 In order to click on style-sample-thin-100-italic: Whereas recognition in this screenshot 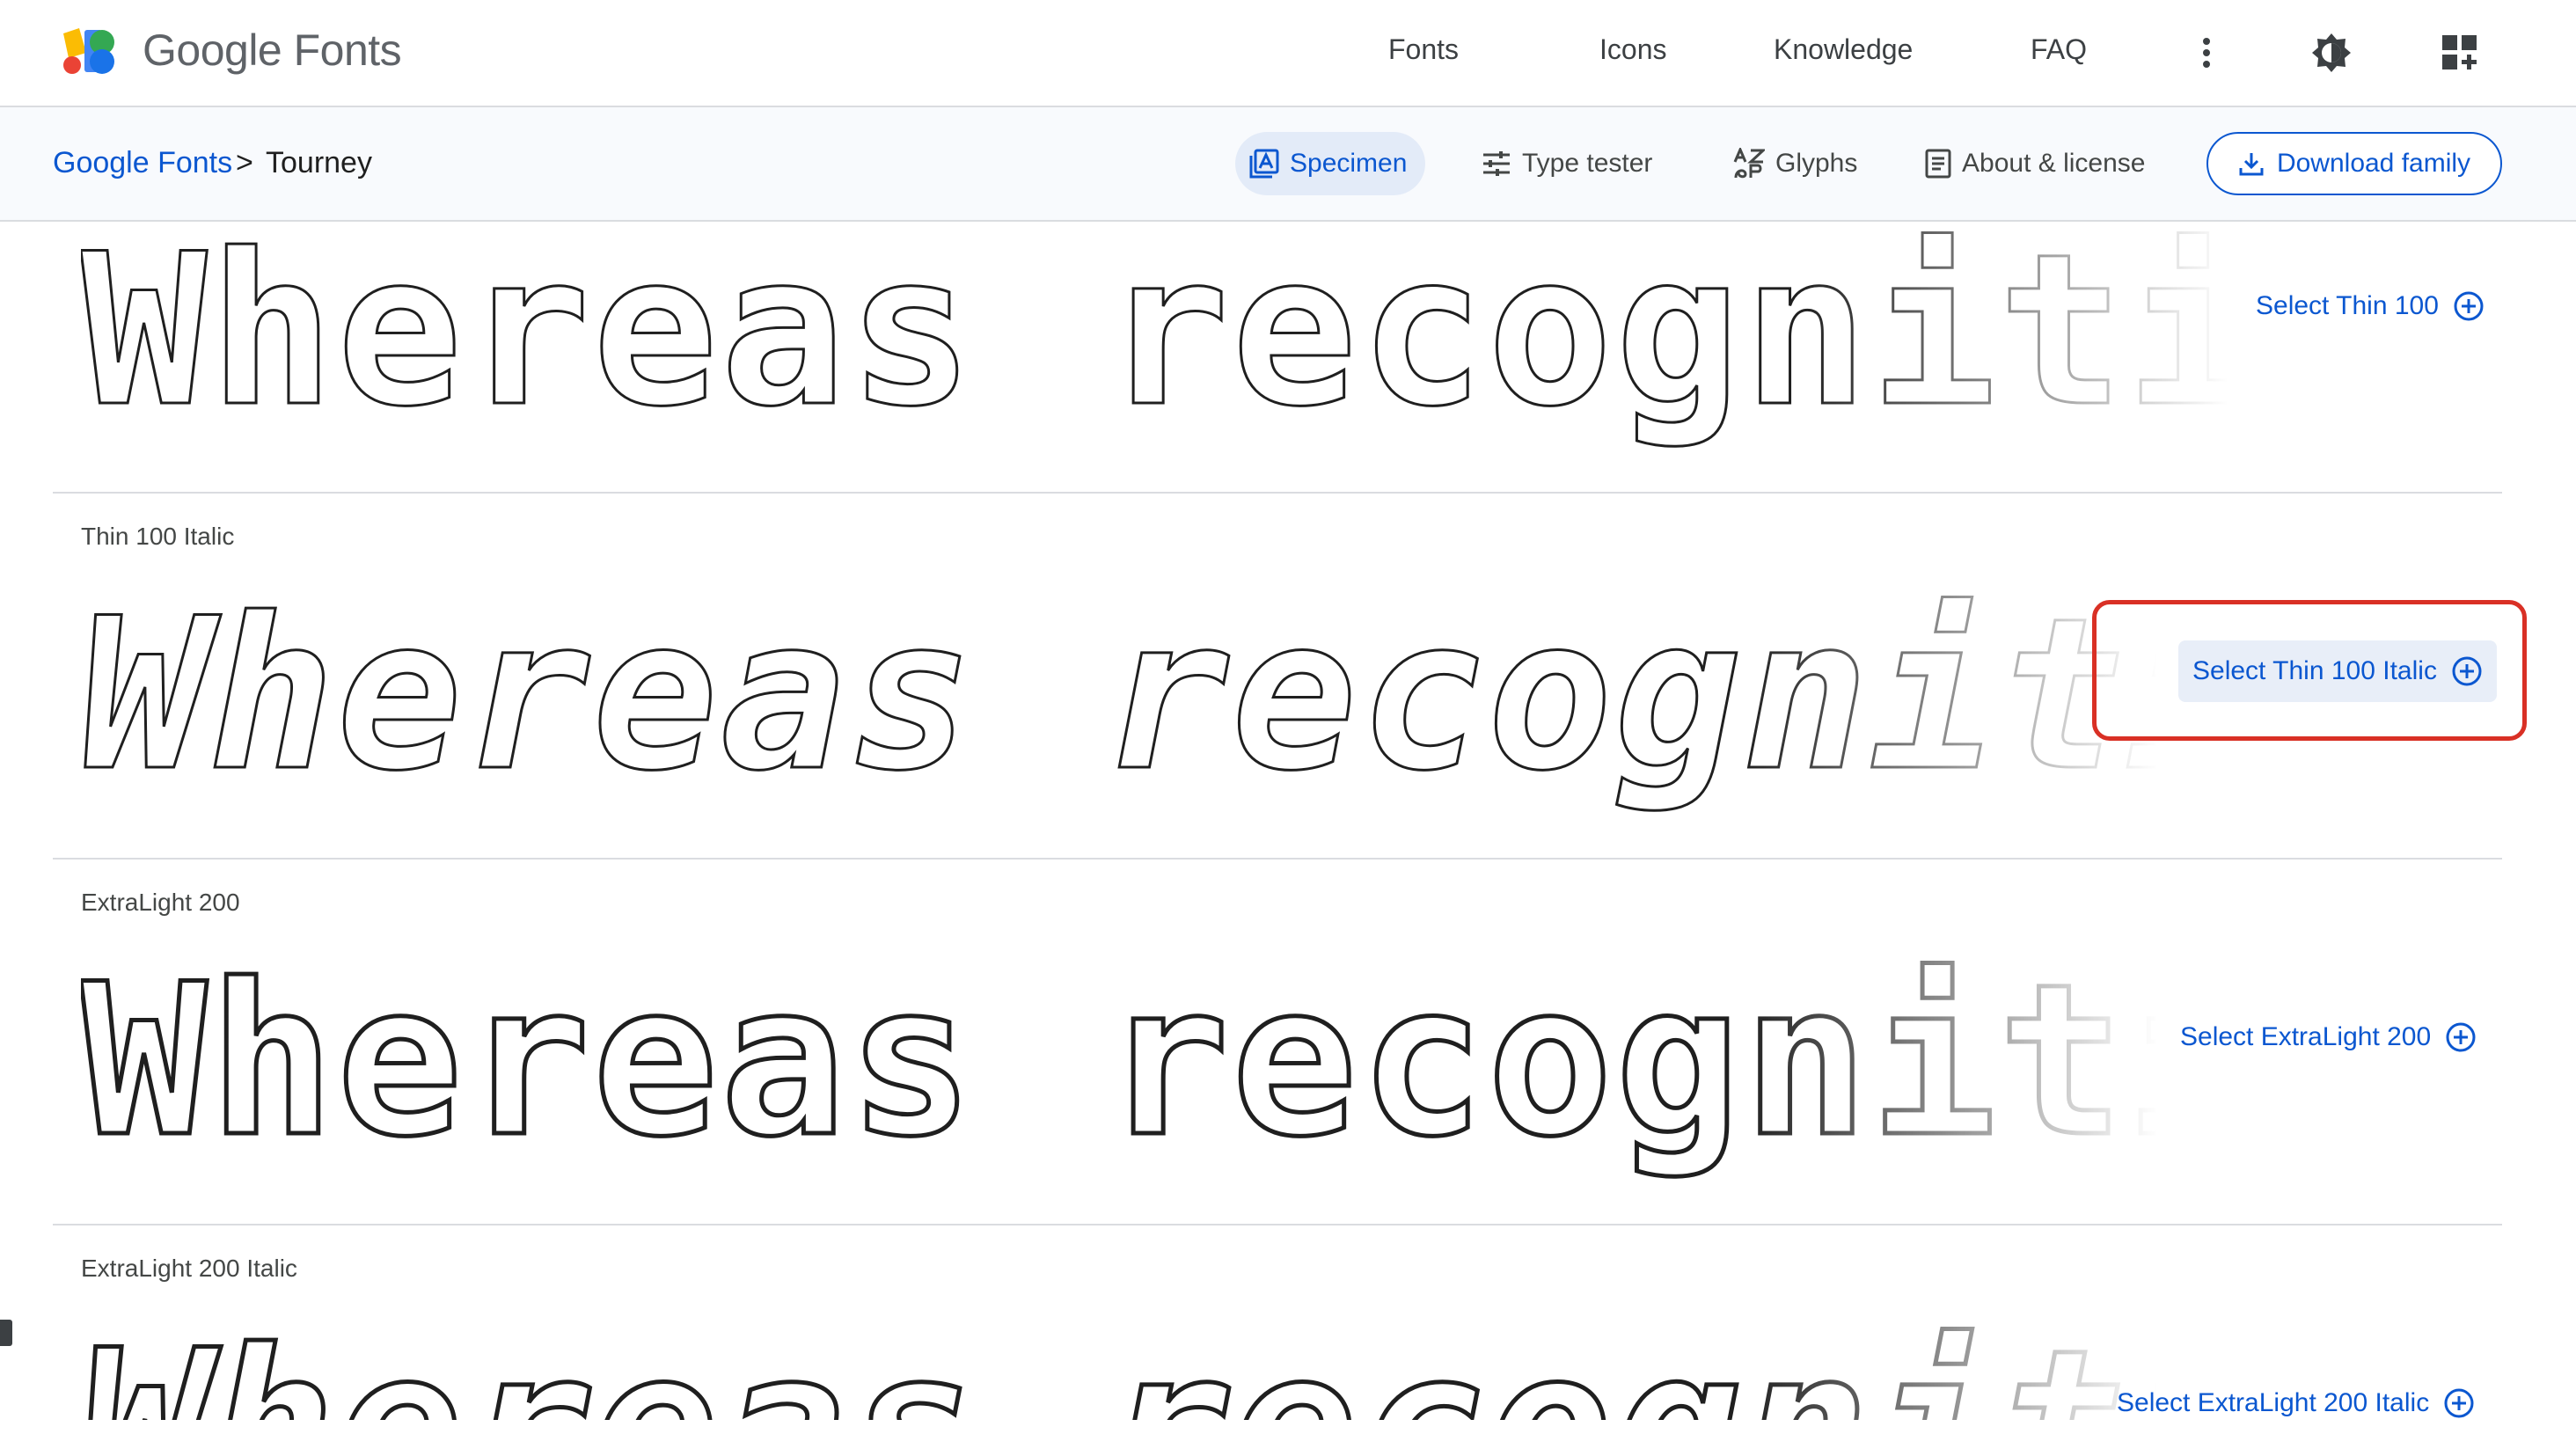, I will do `click(1119, 704)`.